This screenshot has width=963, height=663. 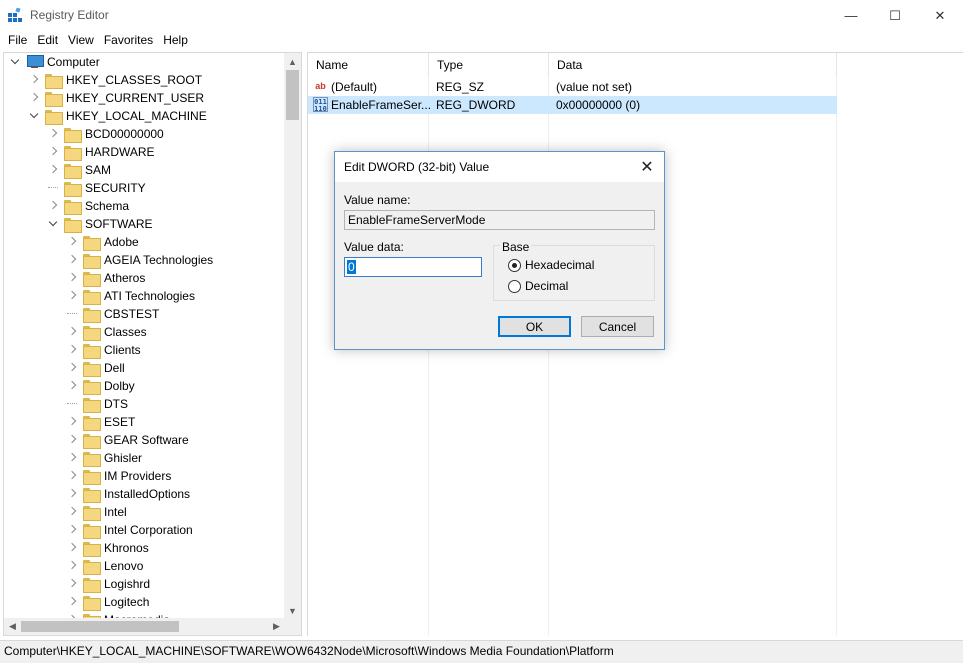 I want to click on tree-item: HKEY_CLASSES_ROOT, so click(x=115, y=80).